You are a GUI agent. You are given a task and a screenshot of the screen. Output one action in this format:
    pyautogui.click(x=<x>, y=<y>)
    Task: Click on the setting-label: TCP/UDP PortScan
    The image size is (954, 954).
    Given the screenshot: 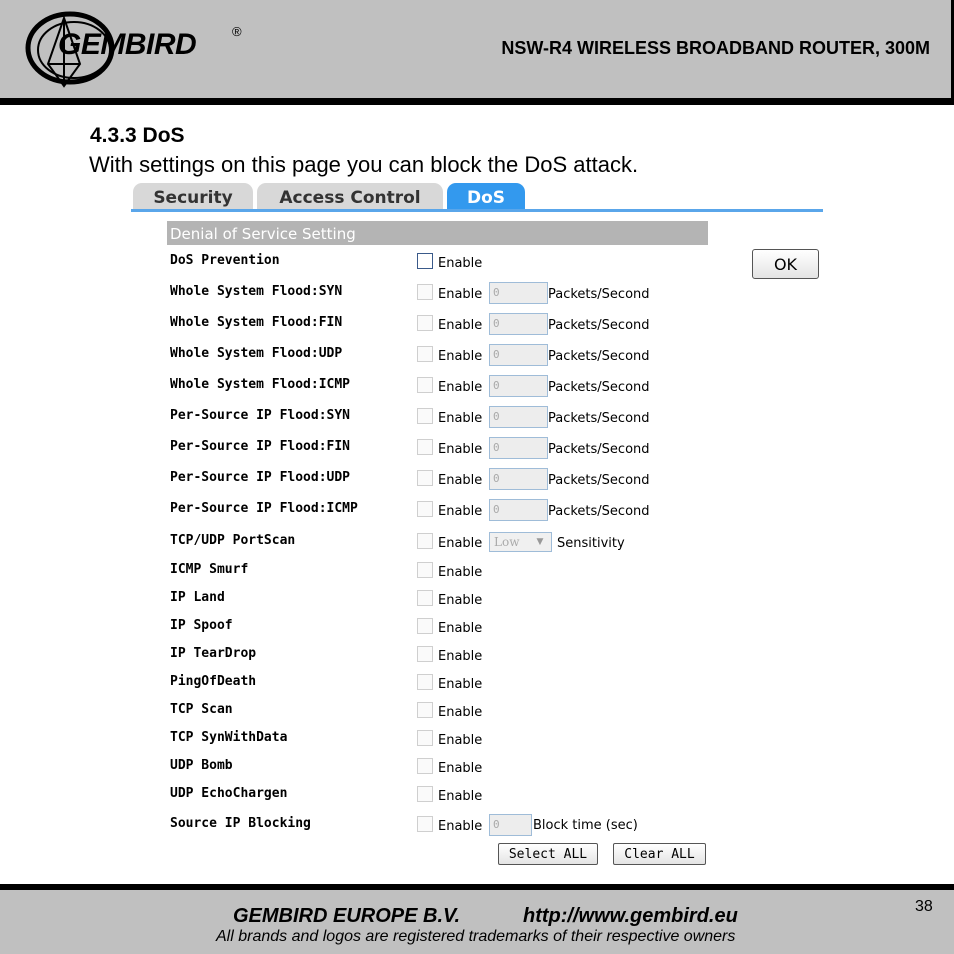 What is the action you would take?
    pyautogui.click(x=233, y=540)
    